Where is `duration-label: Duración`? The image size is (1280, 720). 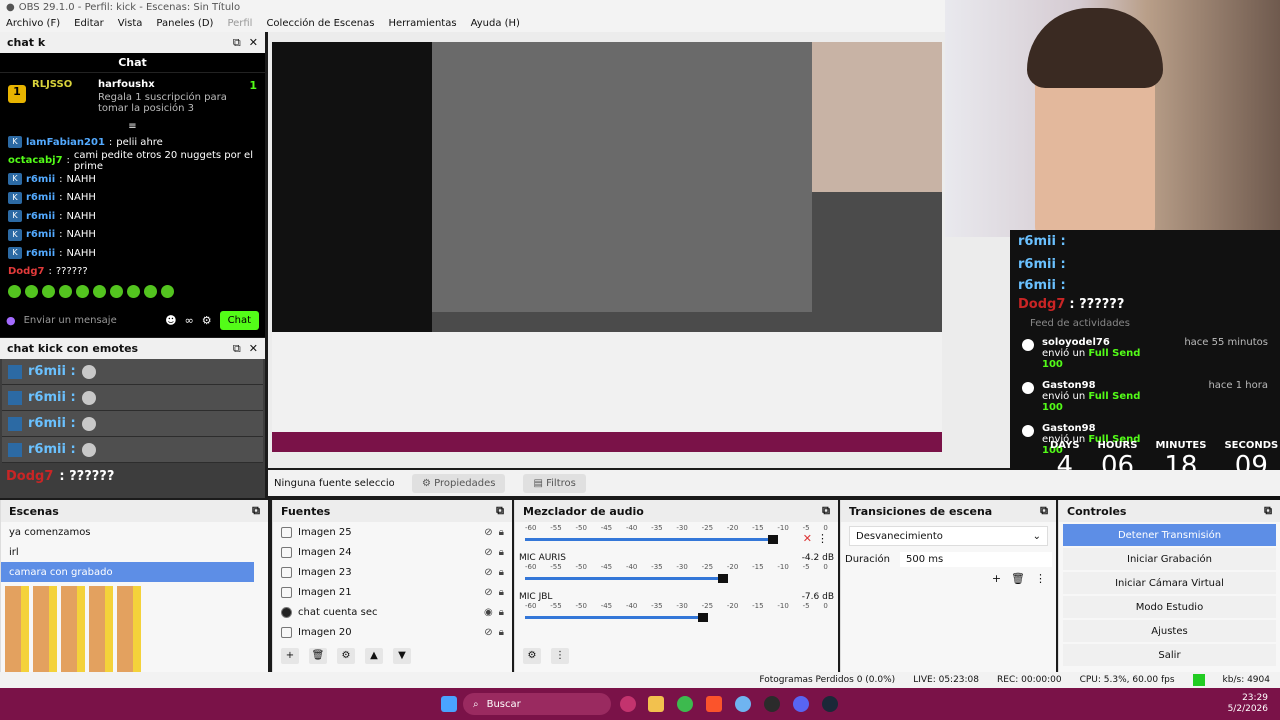 duration-label: Duración is located at coordinates (868, 559).